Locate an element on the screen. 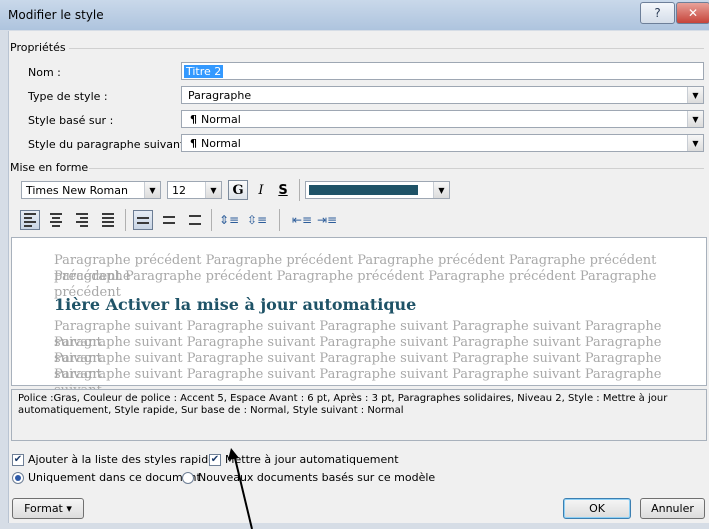 The height and width of the screenshot is (529, 709). font-value: Times New Roman is located at coordinates (77, 190).